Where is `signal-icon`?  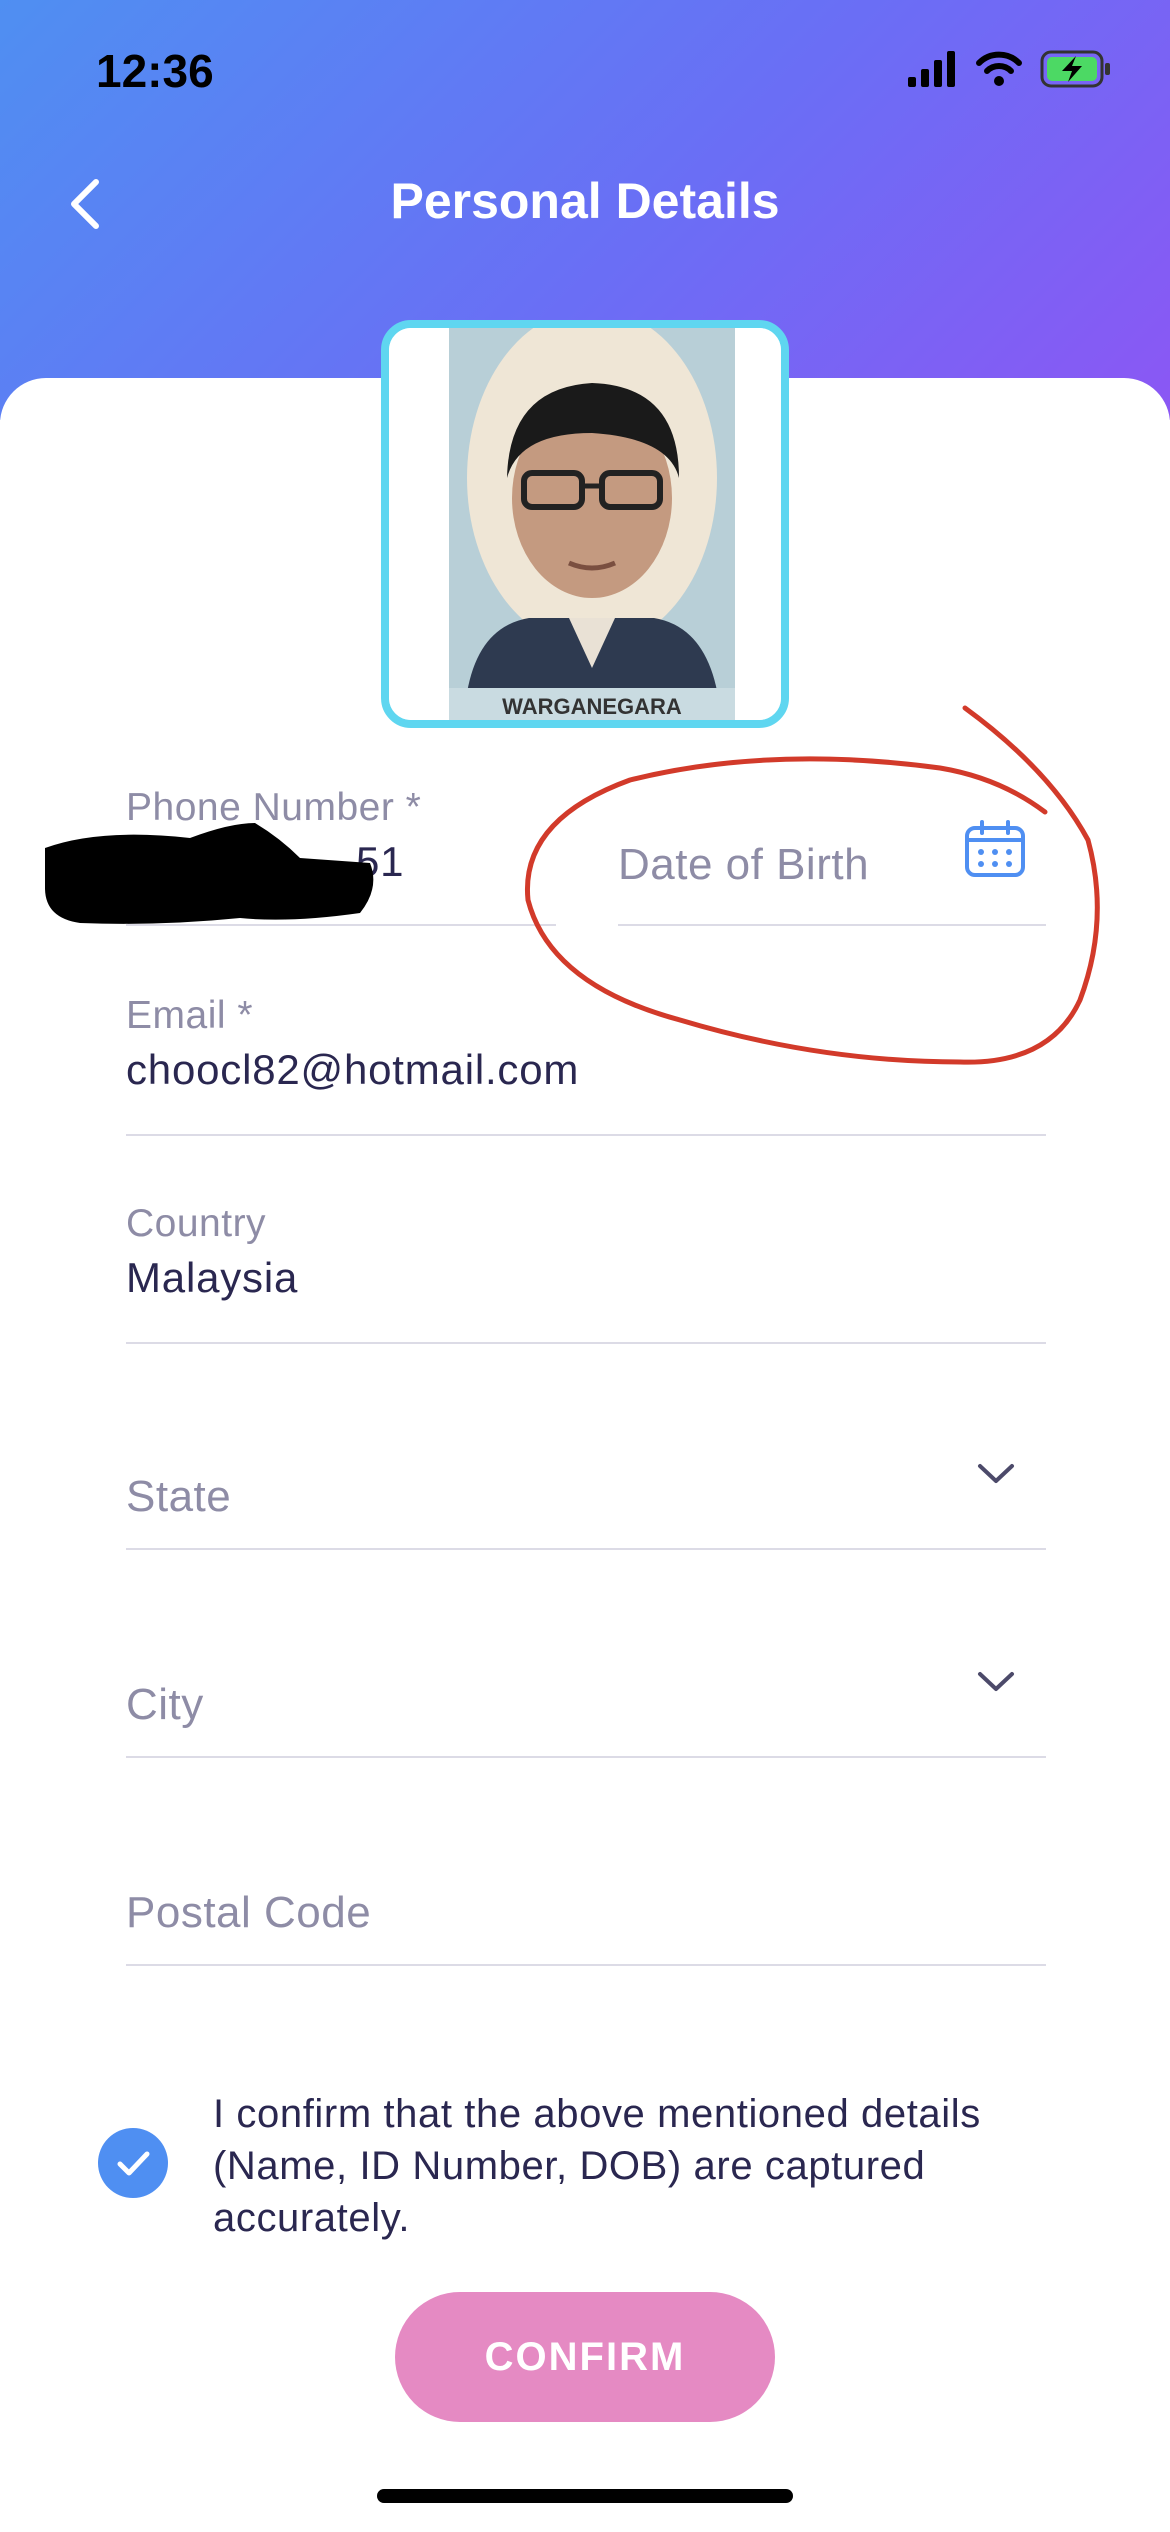
signal-icon is located at coordinates (931, 69).